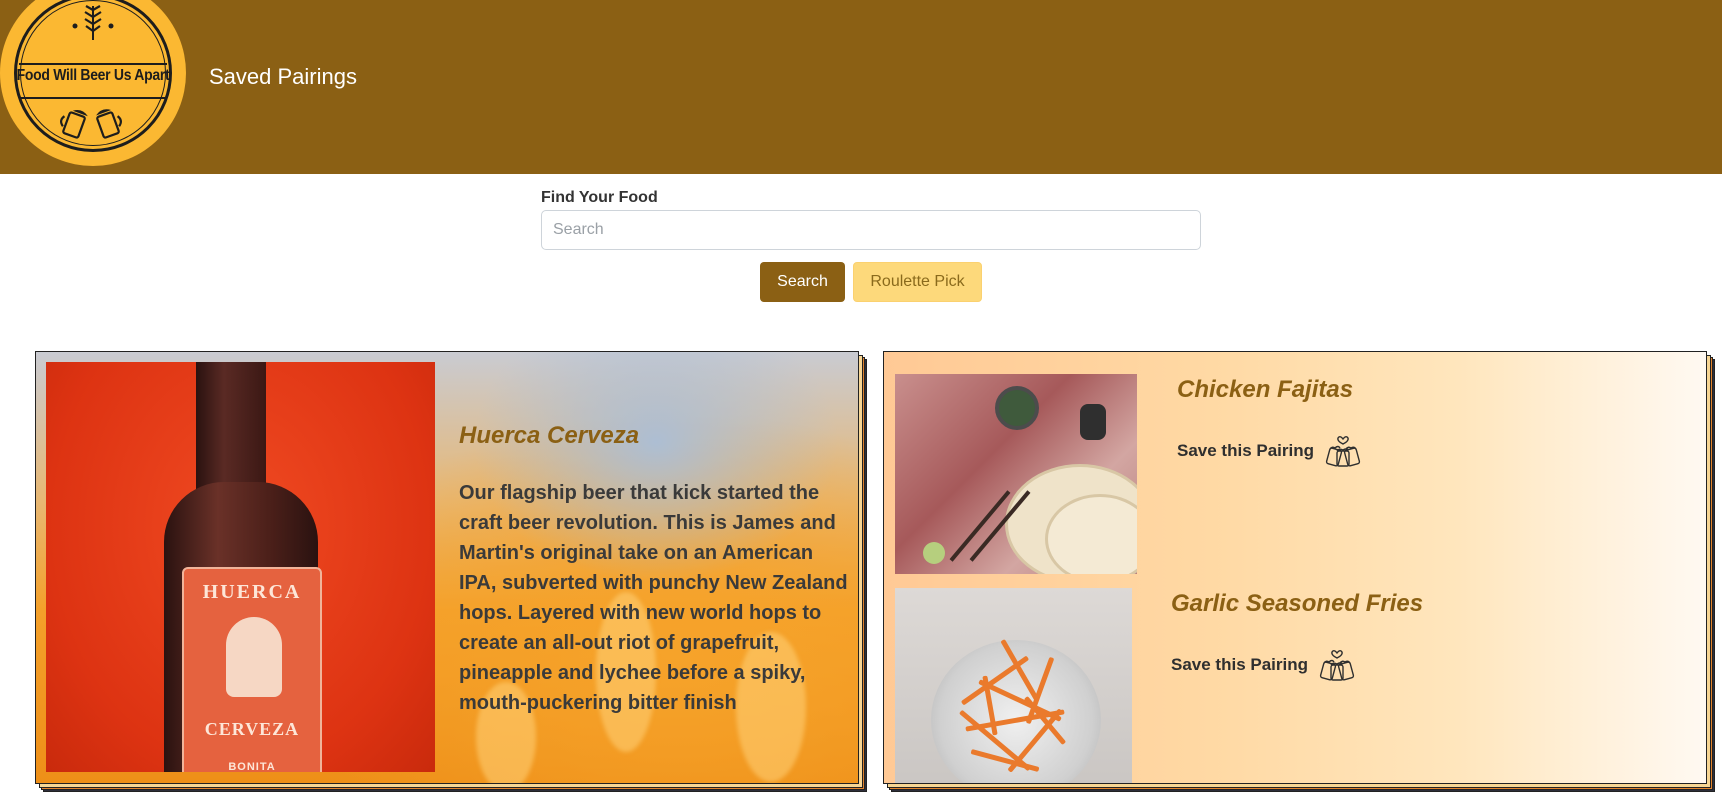 This screenshot has height=792, width=1722. I want to click on site-logo: Food Will Beer Us Apart, so click(93, 83).